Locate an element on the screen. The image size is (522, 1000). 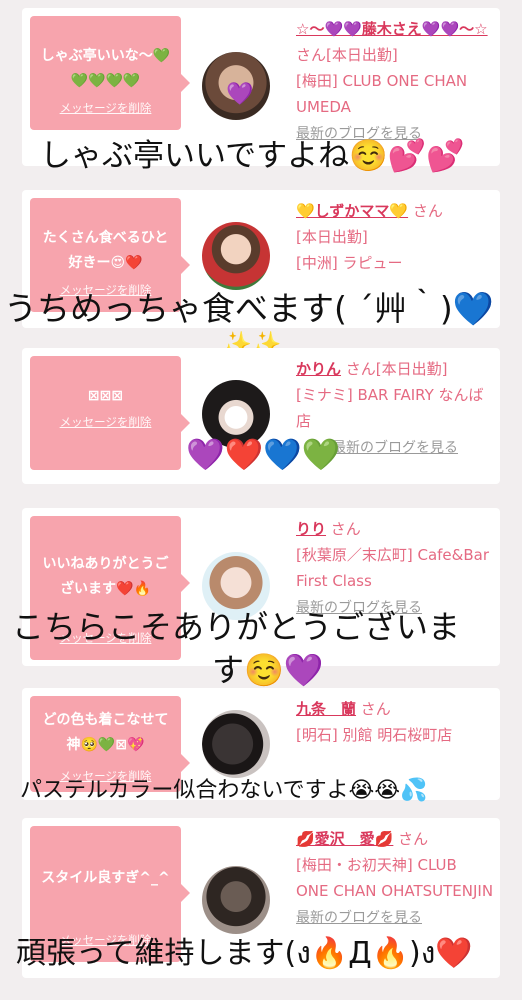
shop-location: [梅田・お初天神] CLUB ONE CHAN OHATSUTENJIN is located at coordinates (395, 878).